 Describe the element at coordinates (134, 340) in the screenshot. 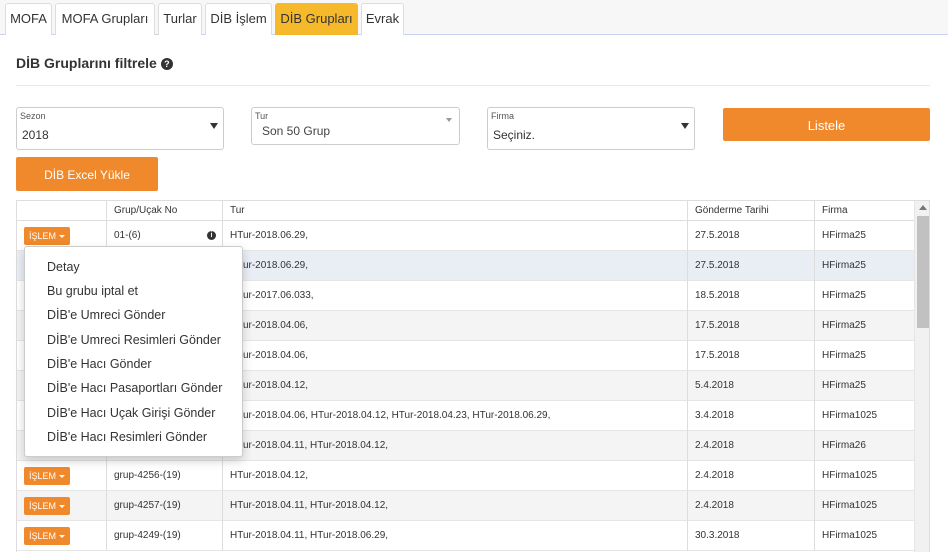

I see `menu-item-umreci-resimleri: DİB'e Umreci Resimleri Gönder` at that location.